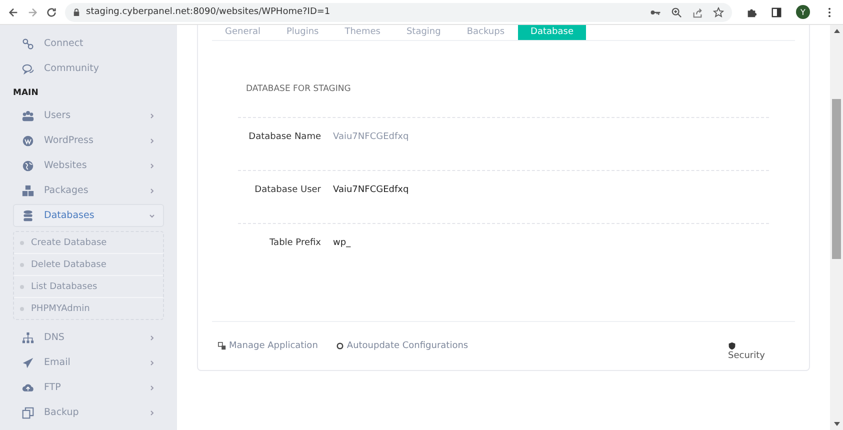 This screenshot has width=843, height=430. I want to click on scrollbar, so click(836, 227).